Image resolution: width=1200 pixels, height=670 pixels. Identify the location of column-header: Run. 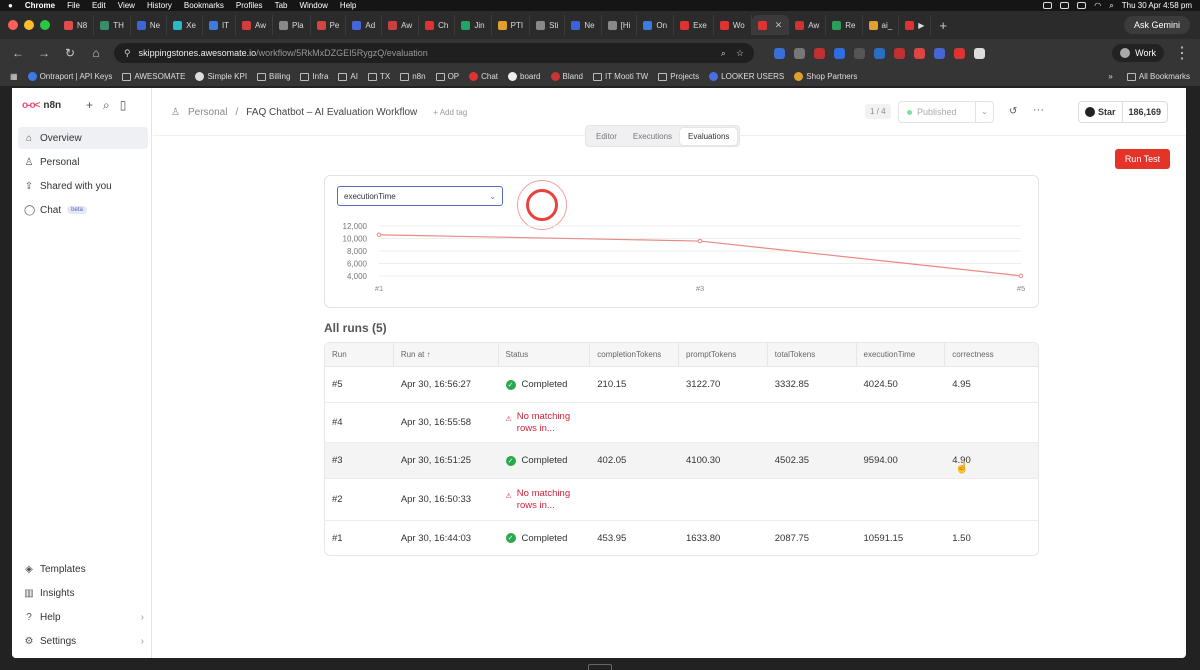
(359, 354).